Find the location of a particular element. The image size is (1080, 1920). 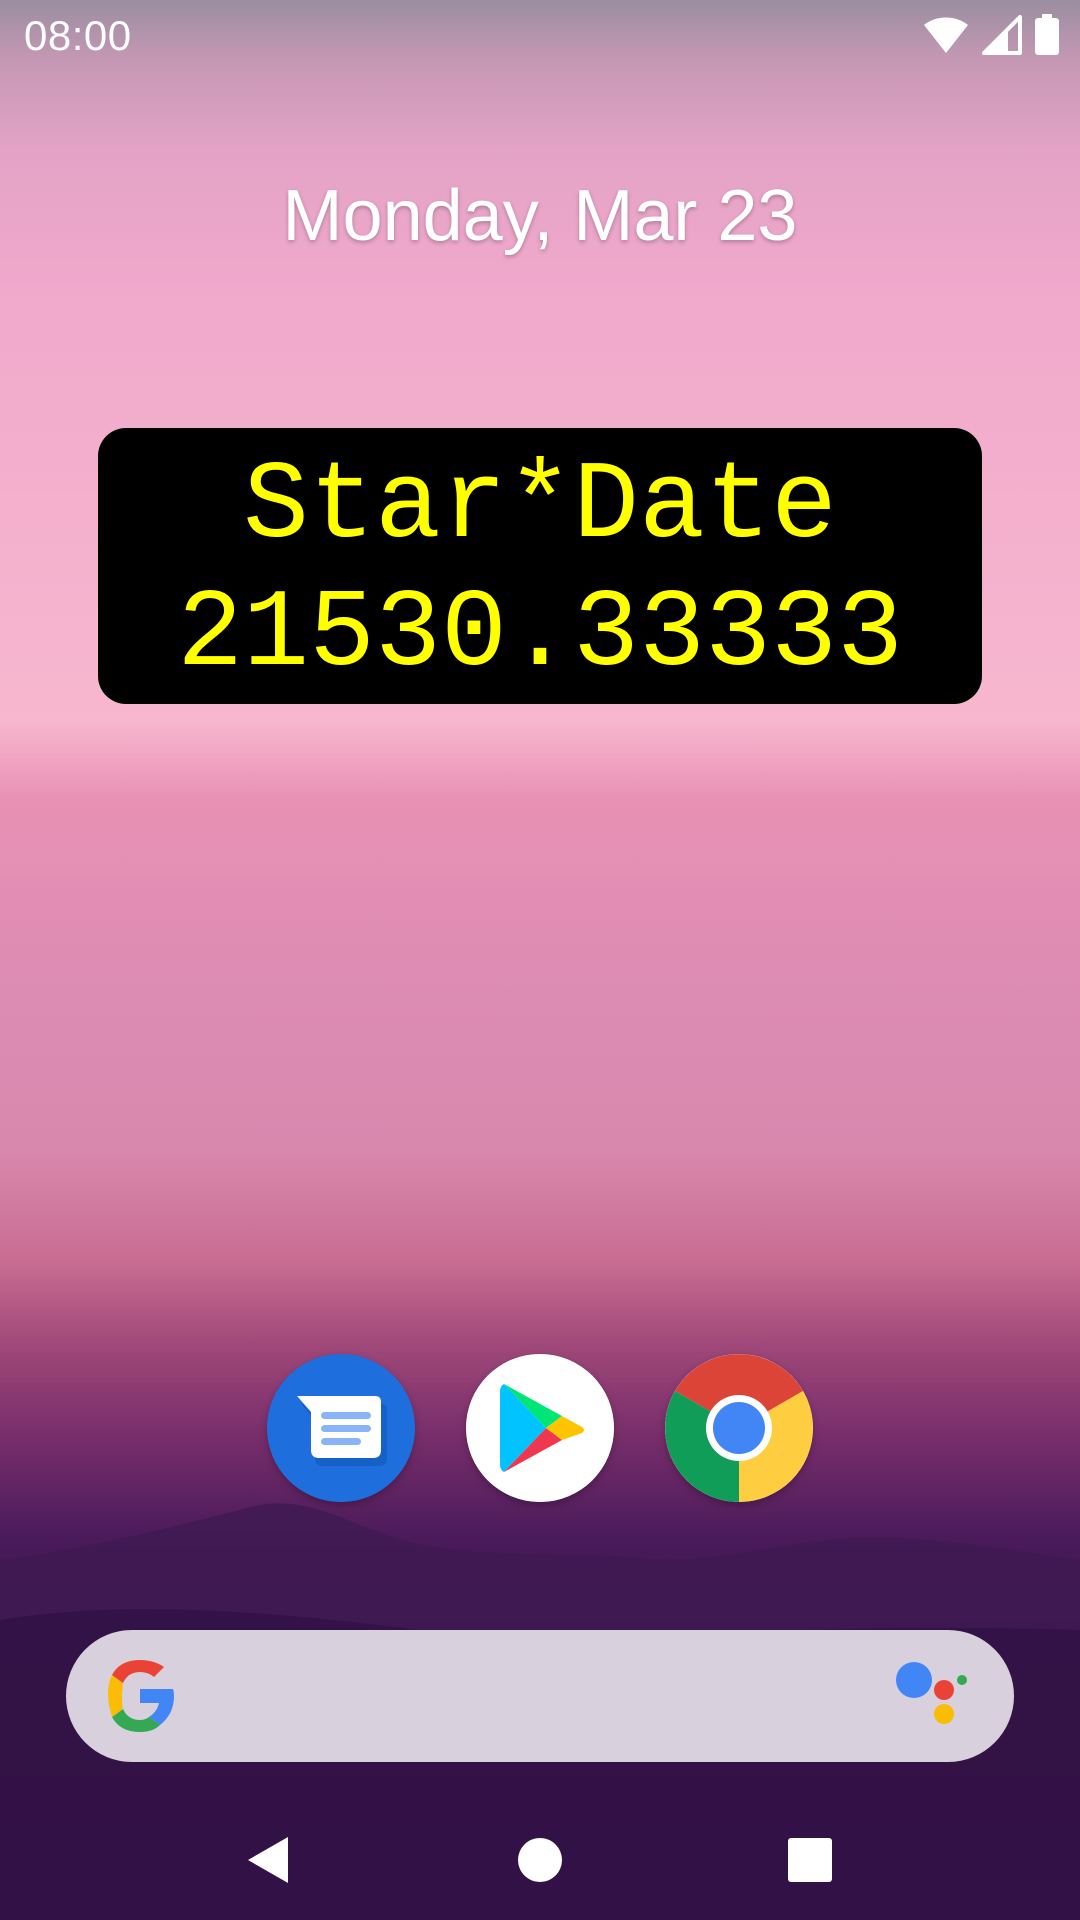

stardate-widget: Star*Date 21530.33333 is located at coordinates (540, 566).